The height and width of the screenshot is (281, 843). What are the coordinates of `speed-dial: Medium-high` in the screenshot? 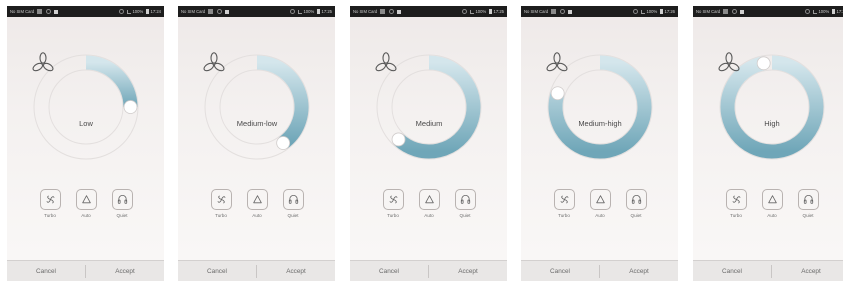 It's located at (600, 107).